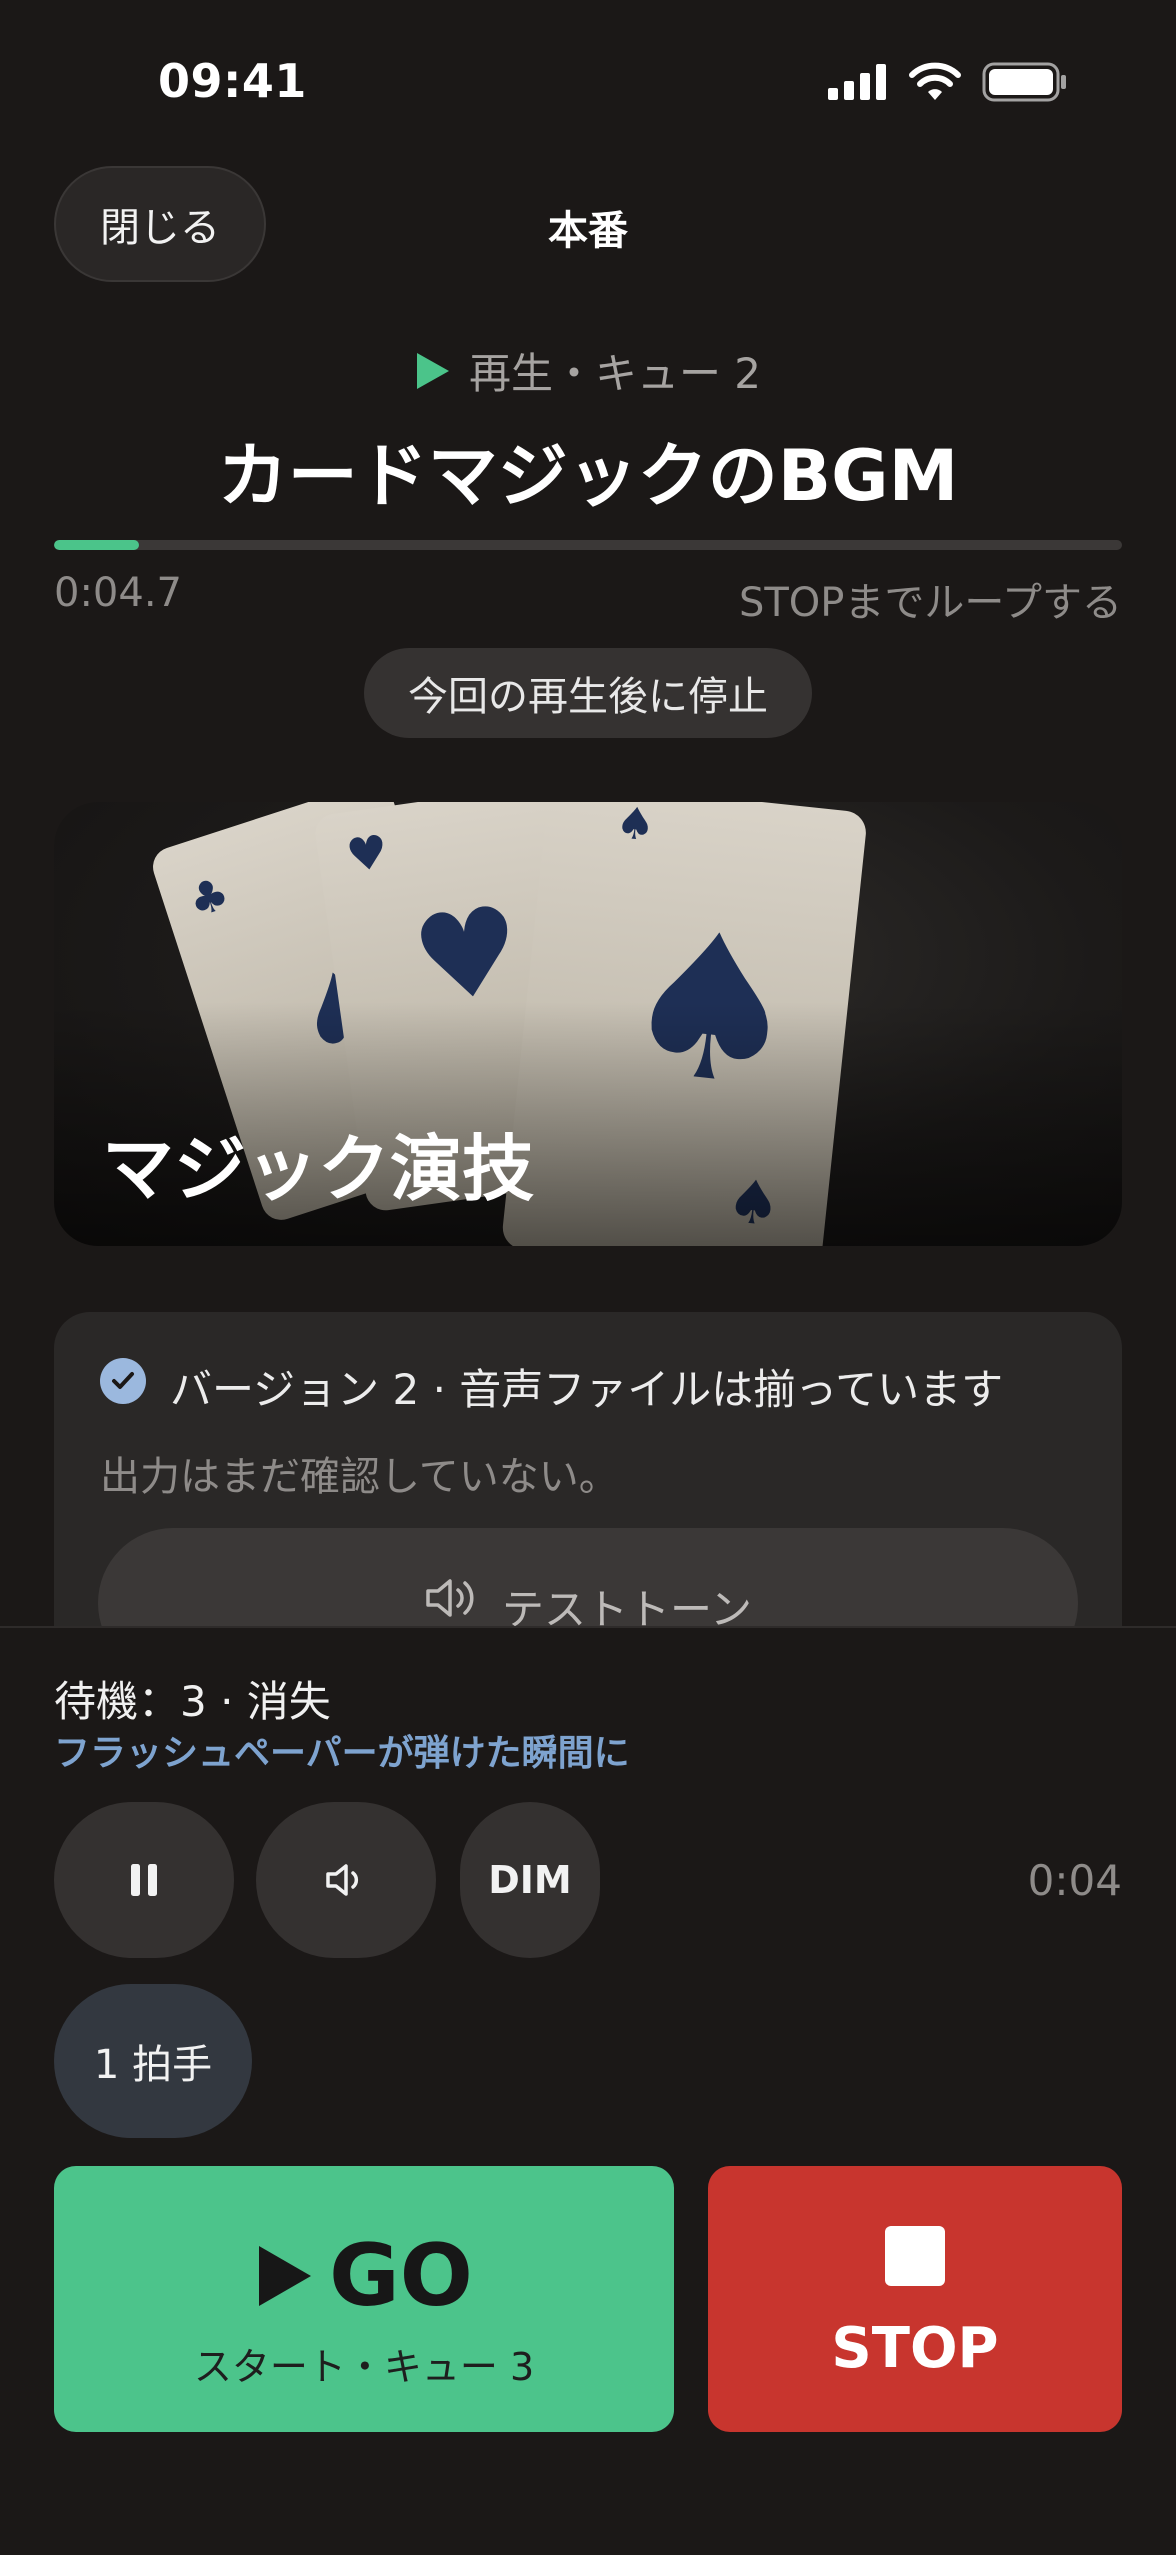  Describe the element at coordinates (588, 693) in the screenshot. I see `stop-after-play-button: 今回の再生後に停止` at that location.